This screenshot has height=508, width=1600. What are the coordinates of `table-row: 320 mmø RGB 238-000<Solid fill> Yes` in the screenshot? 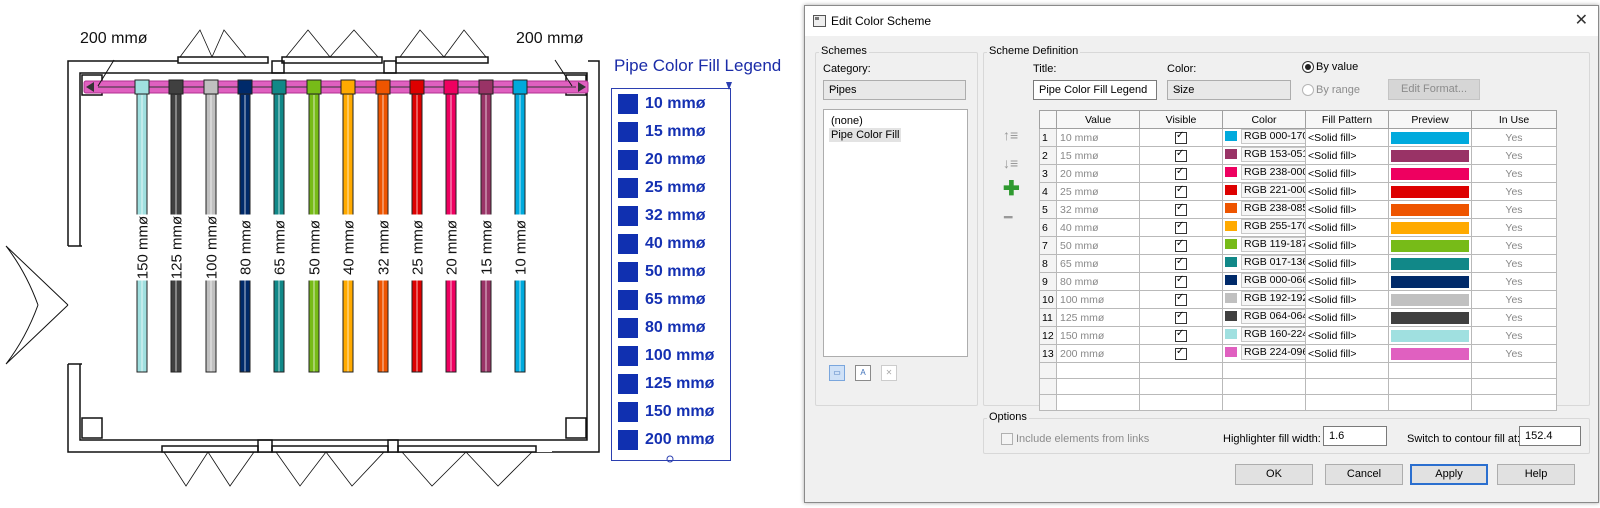 It's located at (1298, 173).